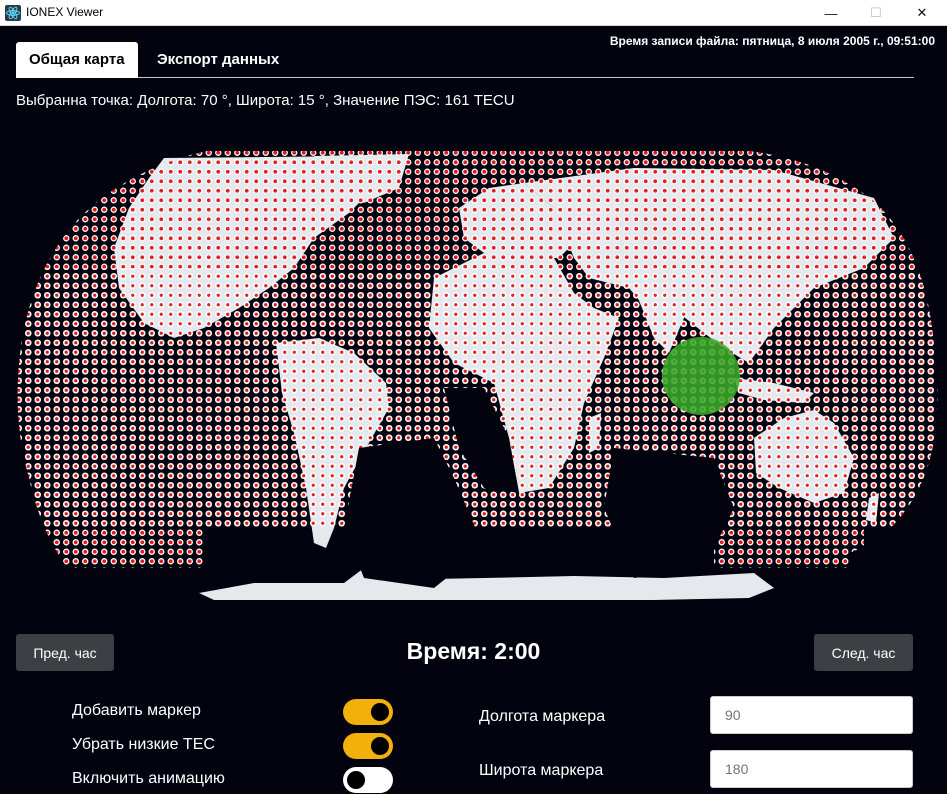 This screenshot has height=794, width=947. I want to click on minimize-icon: —, so click(831, 13).